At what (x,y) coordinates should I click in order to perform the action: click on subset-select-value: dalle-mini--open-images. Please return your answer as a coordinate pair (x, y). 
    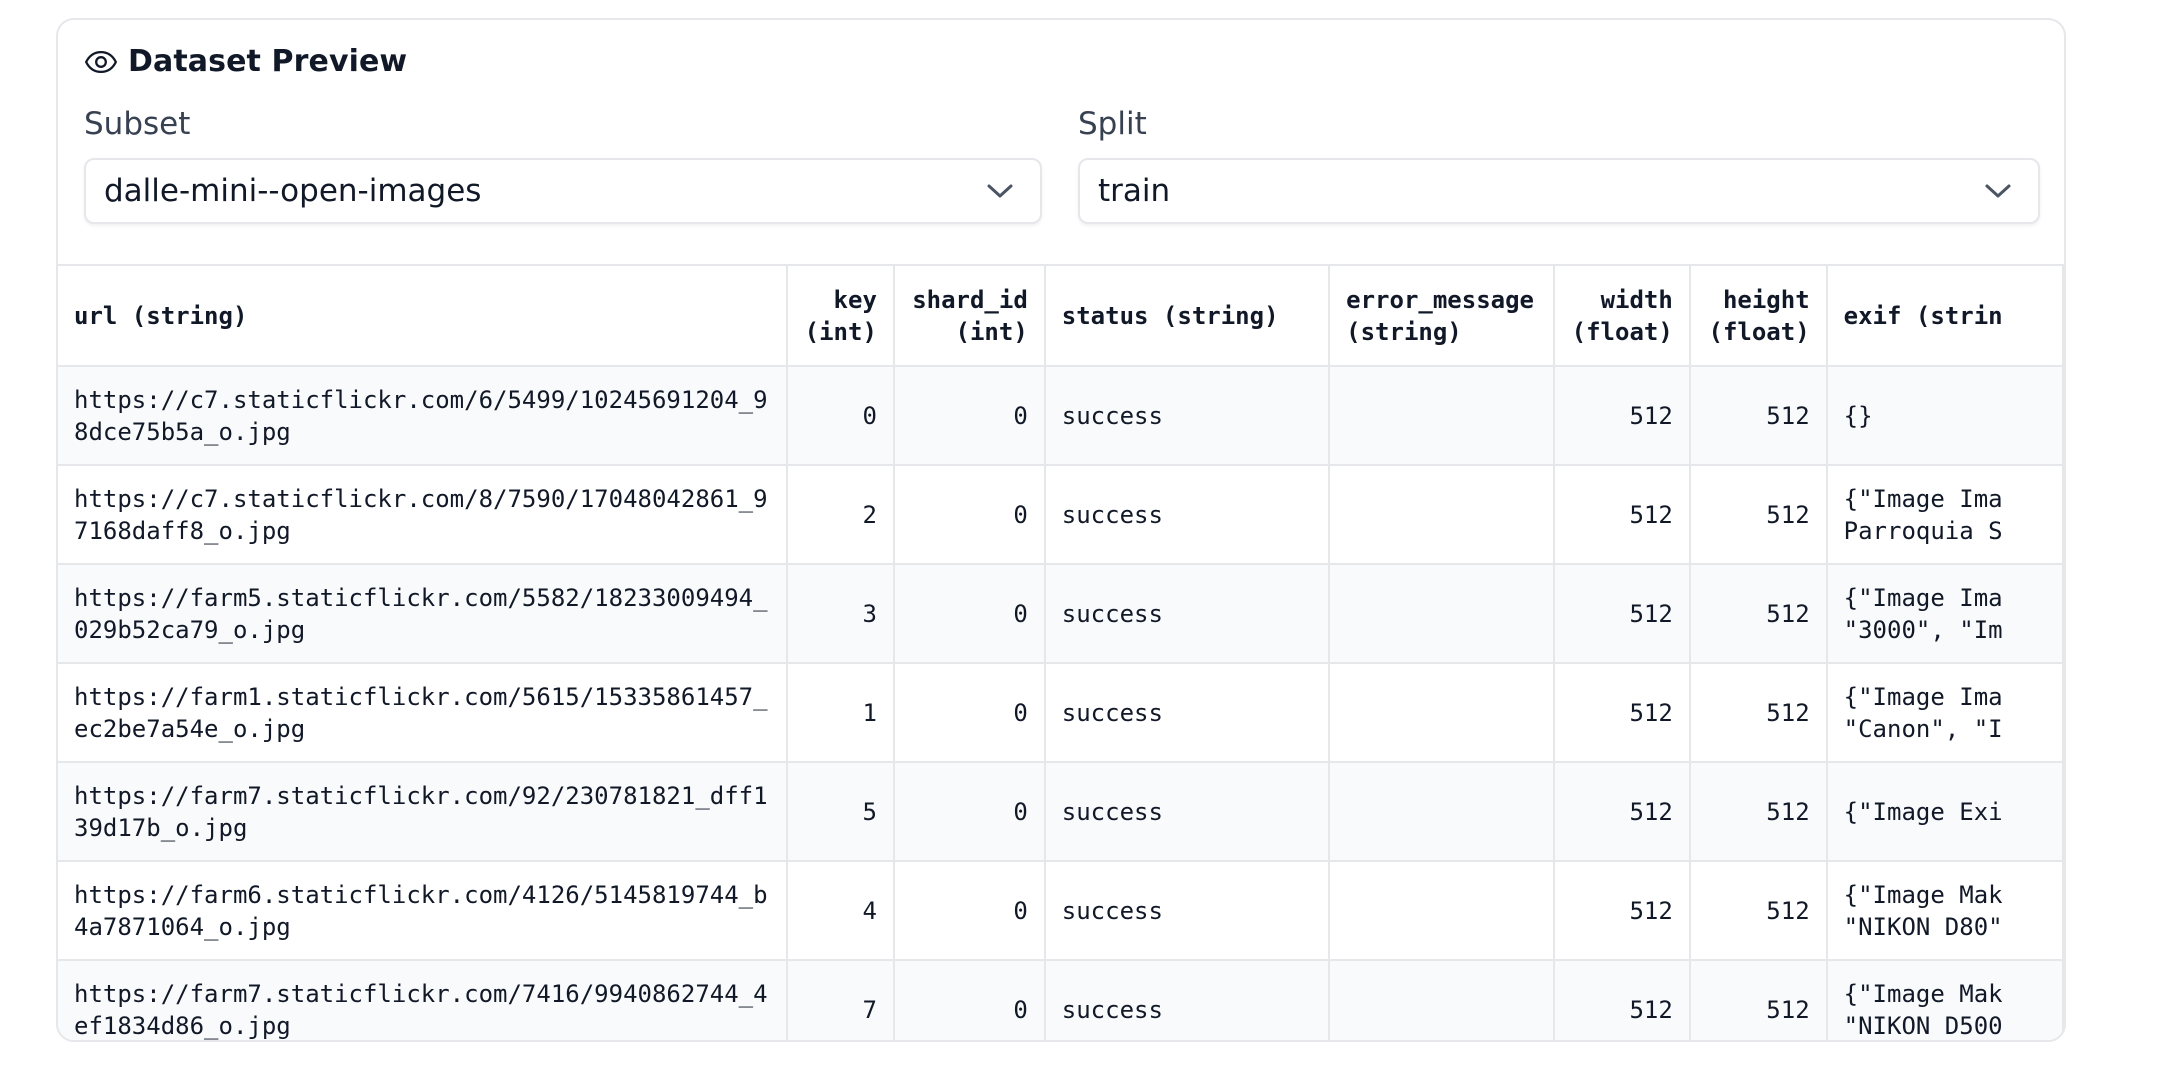
    Looking at the image, I should click on (293, 191).